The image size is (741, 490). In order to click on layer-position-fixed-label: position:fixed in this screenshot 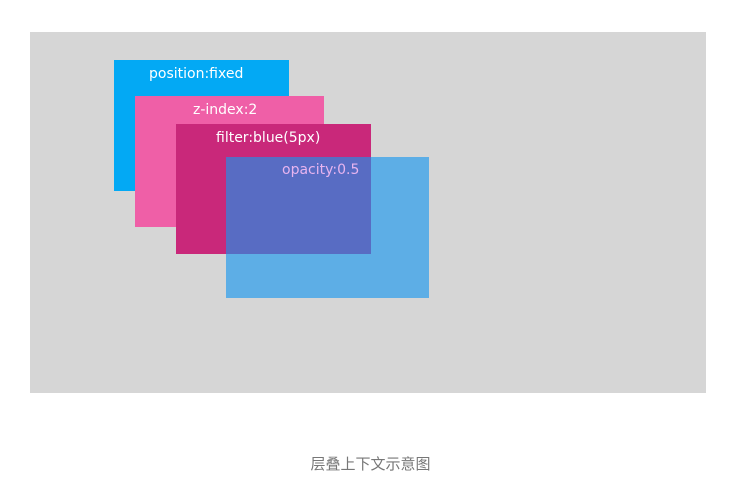, I will do `click(196, 74)`.